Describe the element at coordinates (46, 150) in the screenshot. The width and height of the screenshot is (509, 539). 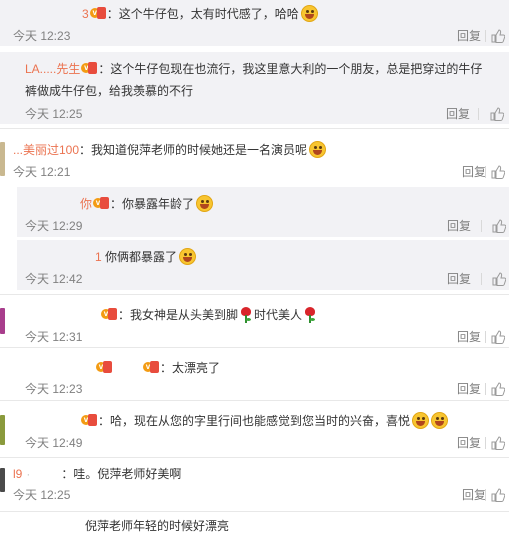
I see `username: ...美丽过100` at that location.